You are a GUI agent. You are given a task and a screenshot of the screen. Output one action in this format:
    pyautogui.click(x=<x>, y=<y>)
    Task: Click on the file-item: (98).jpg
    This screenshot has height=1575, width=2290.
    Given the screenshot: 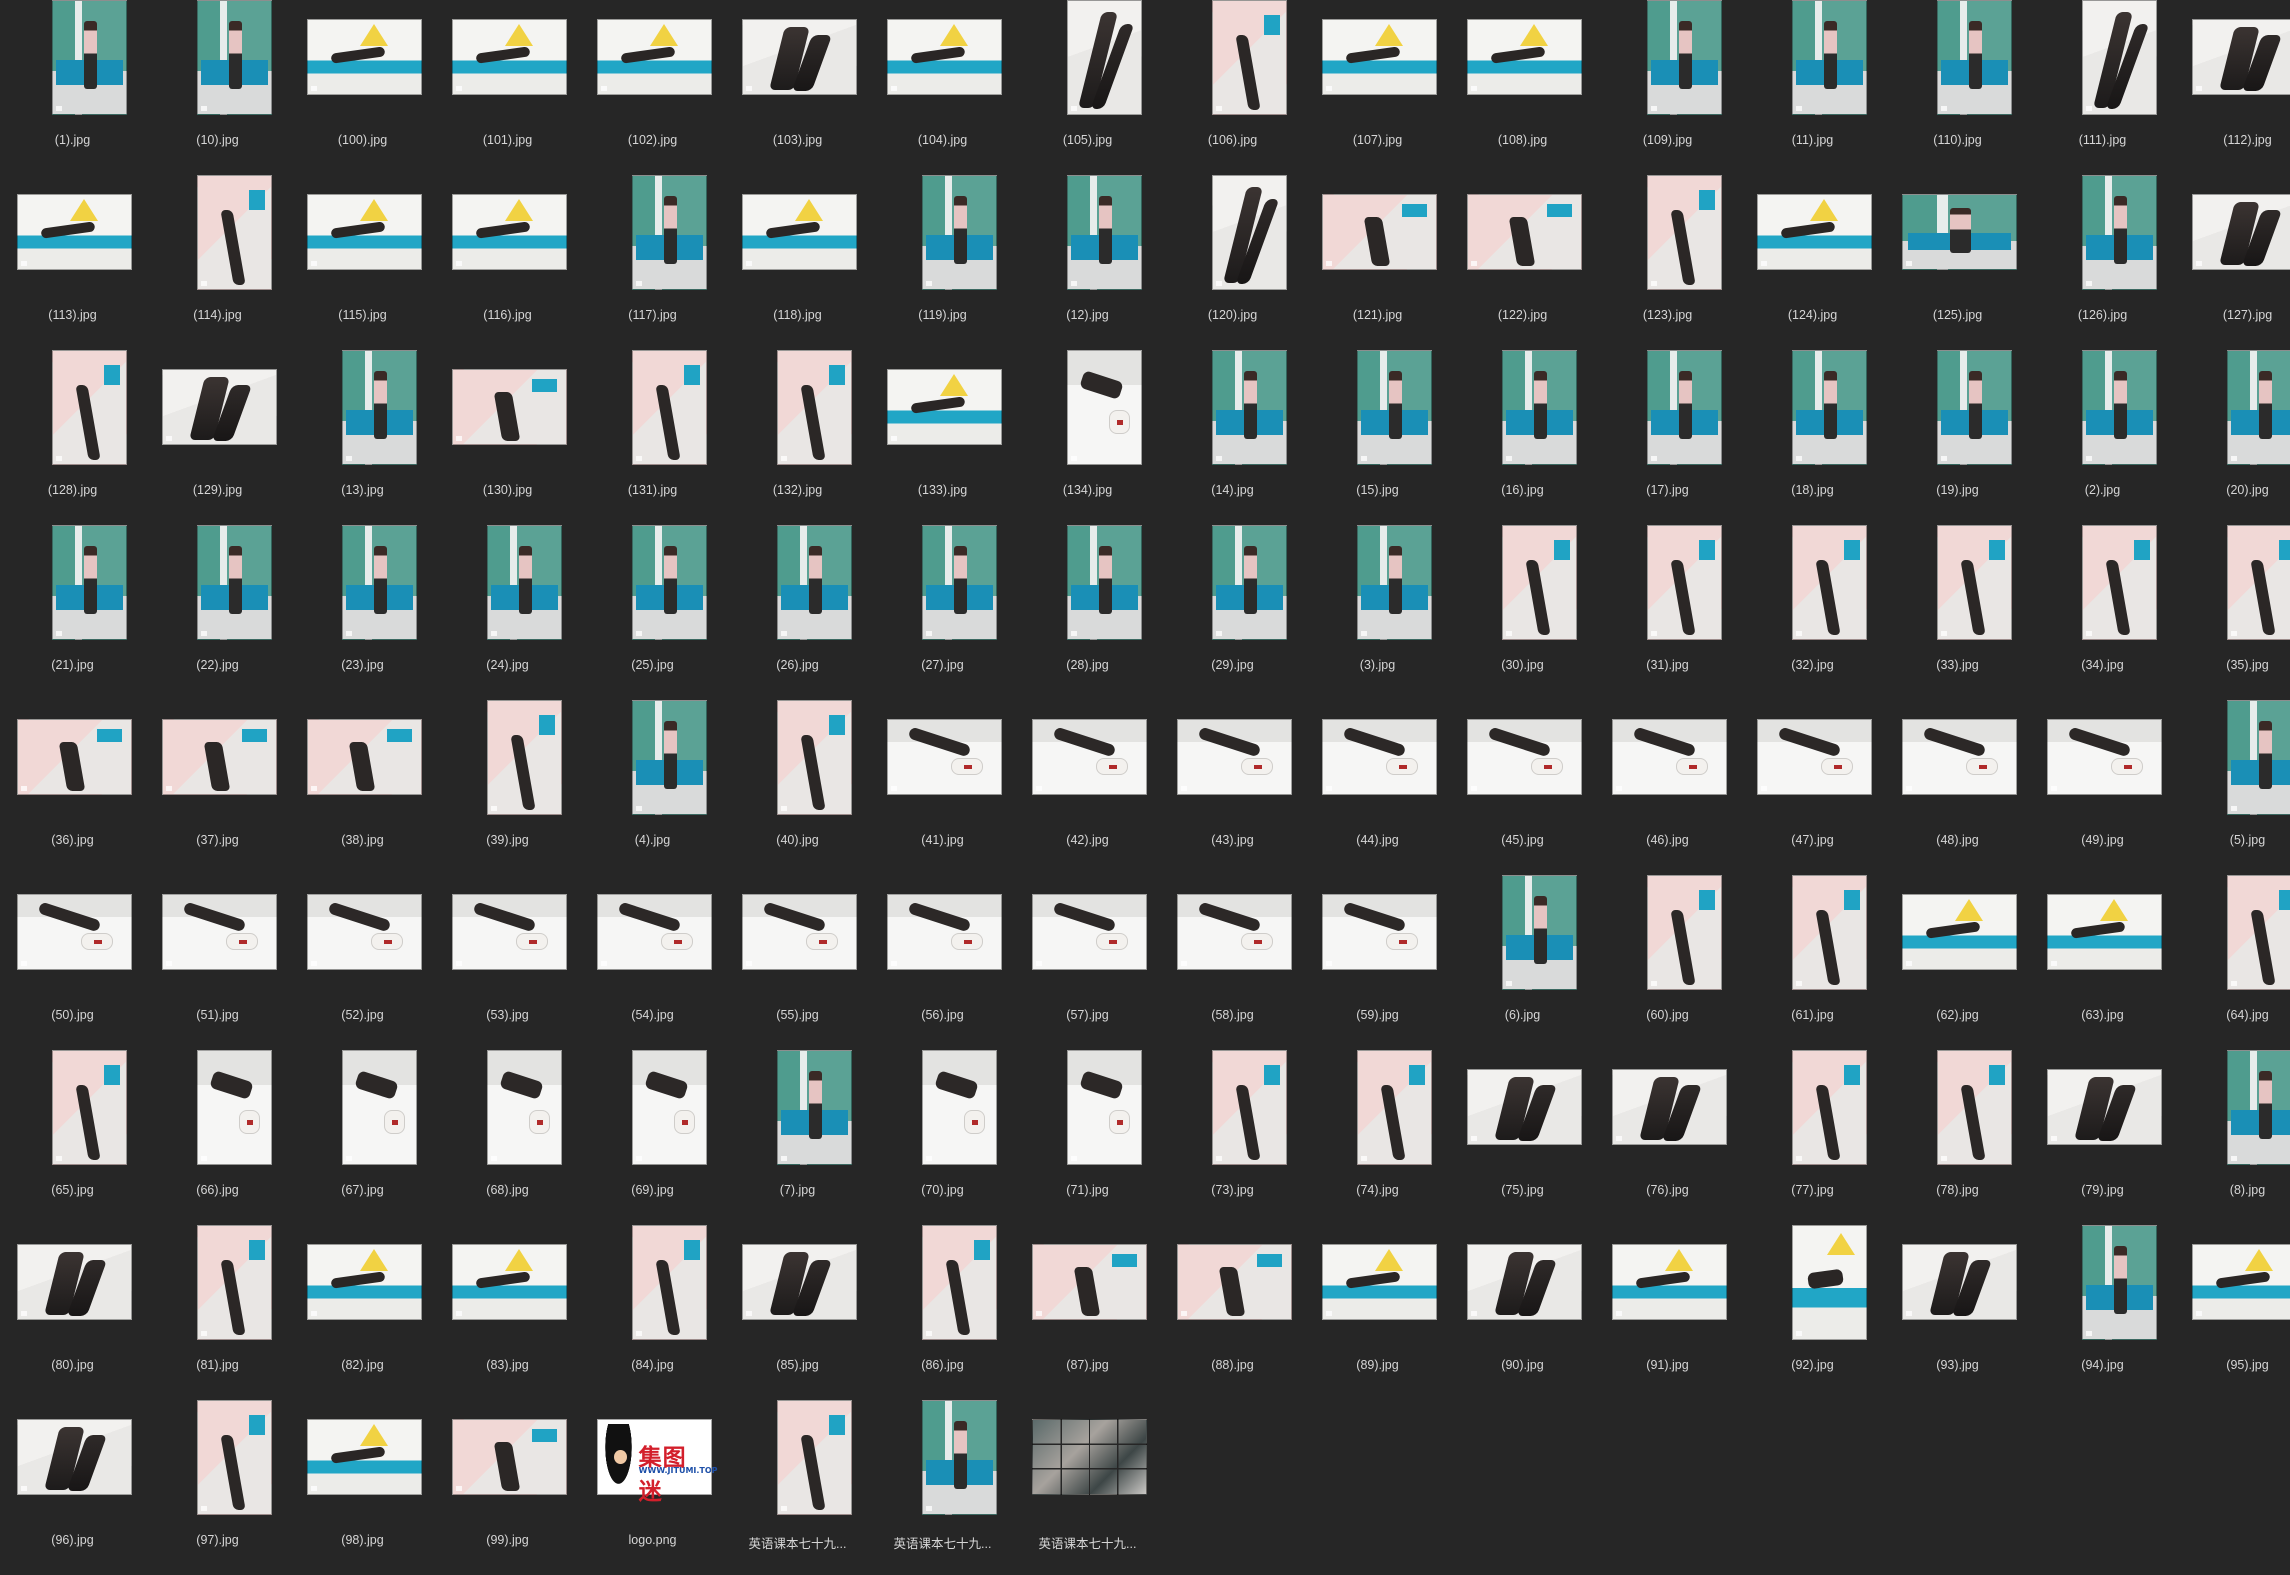 What is the action you would take?
    pyautogui.click(x=362, y=1487)
    